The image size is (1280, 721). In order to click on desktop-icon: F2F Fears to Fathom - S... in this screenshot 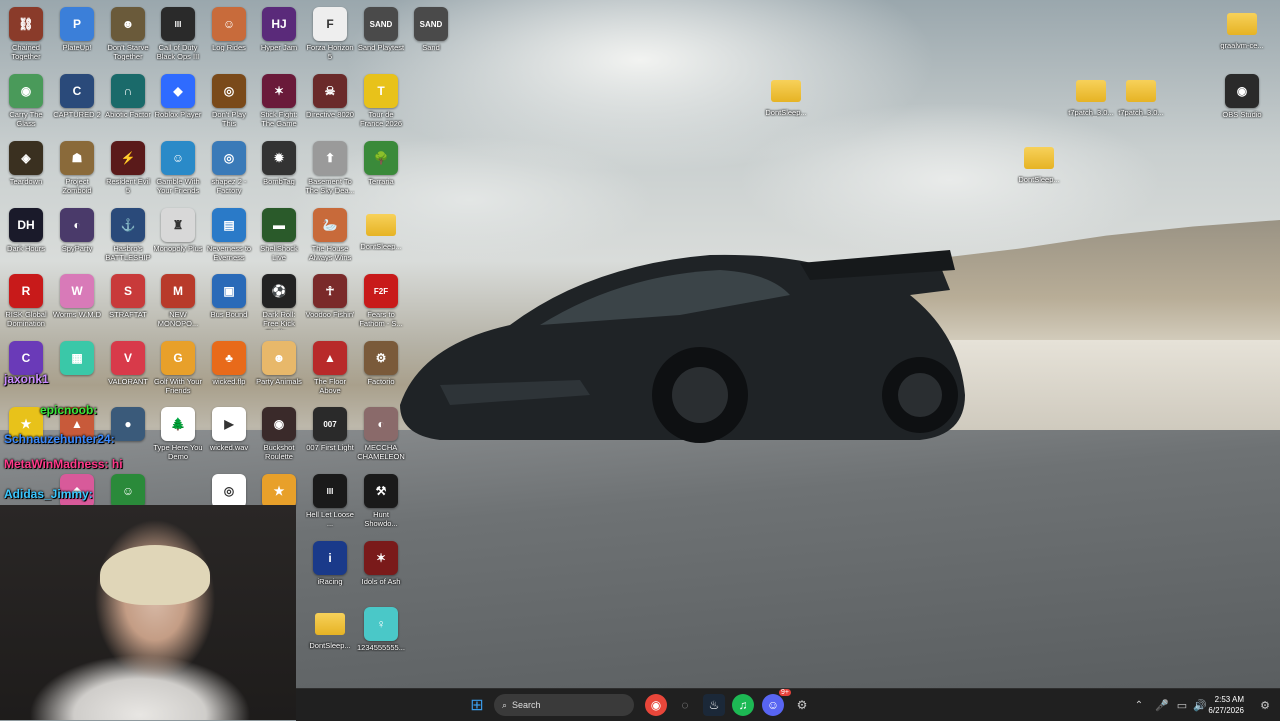, I will do `click(381, 304)`.